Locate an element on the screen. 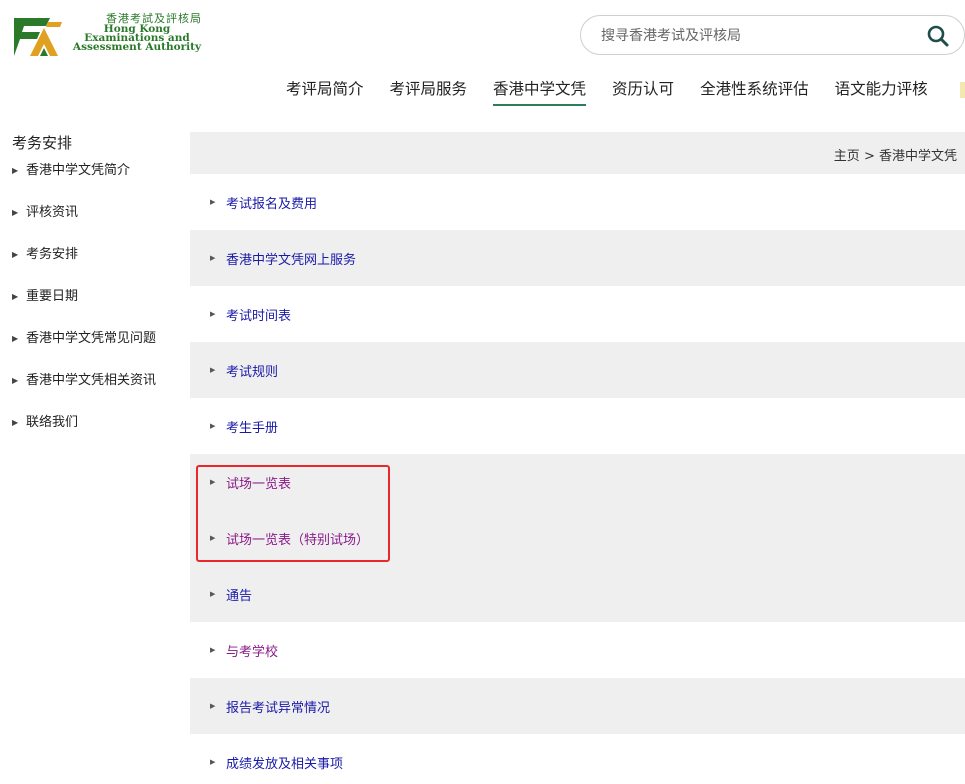  main-navigation: 考评局简介 考评局服务 香港中学文凭 资历认可 全港性系统评估 语文能力评核 is located at coordinates (620, 93).